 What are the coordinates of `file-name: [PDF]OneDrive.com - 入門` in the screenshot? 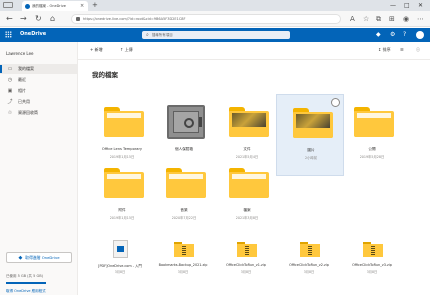 It's located at (120, 266).